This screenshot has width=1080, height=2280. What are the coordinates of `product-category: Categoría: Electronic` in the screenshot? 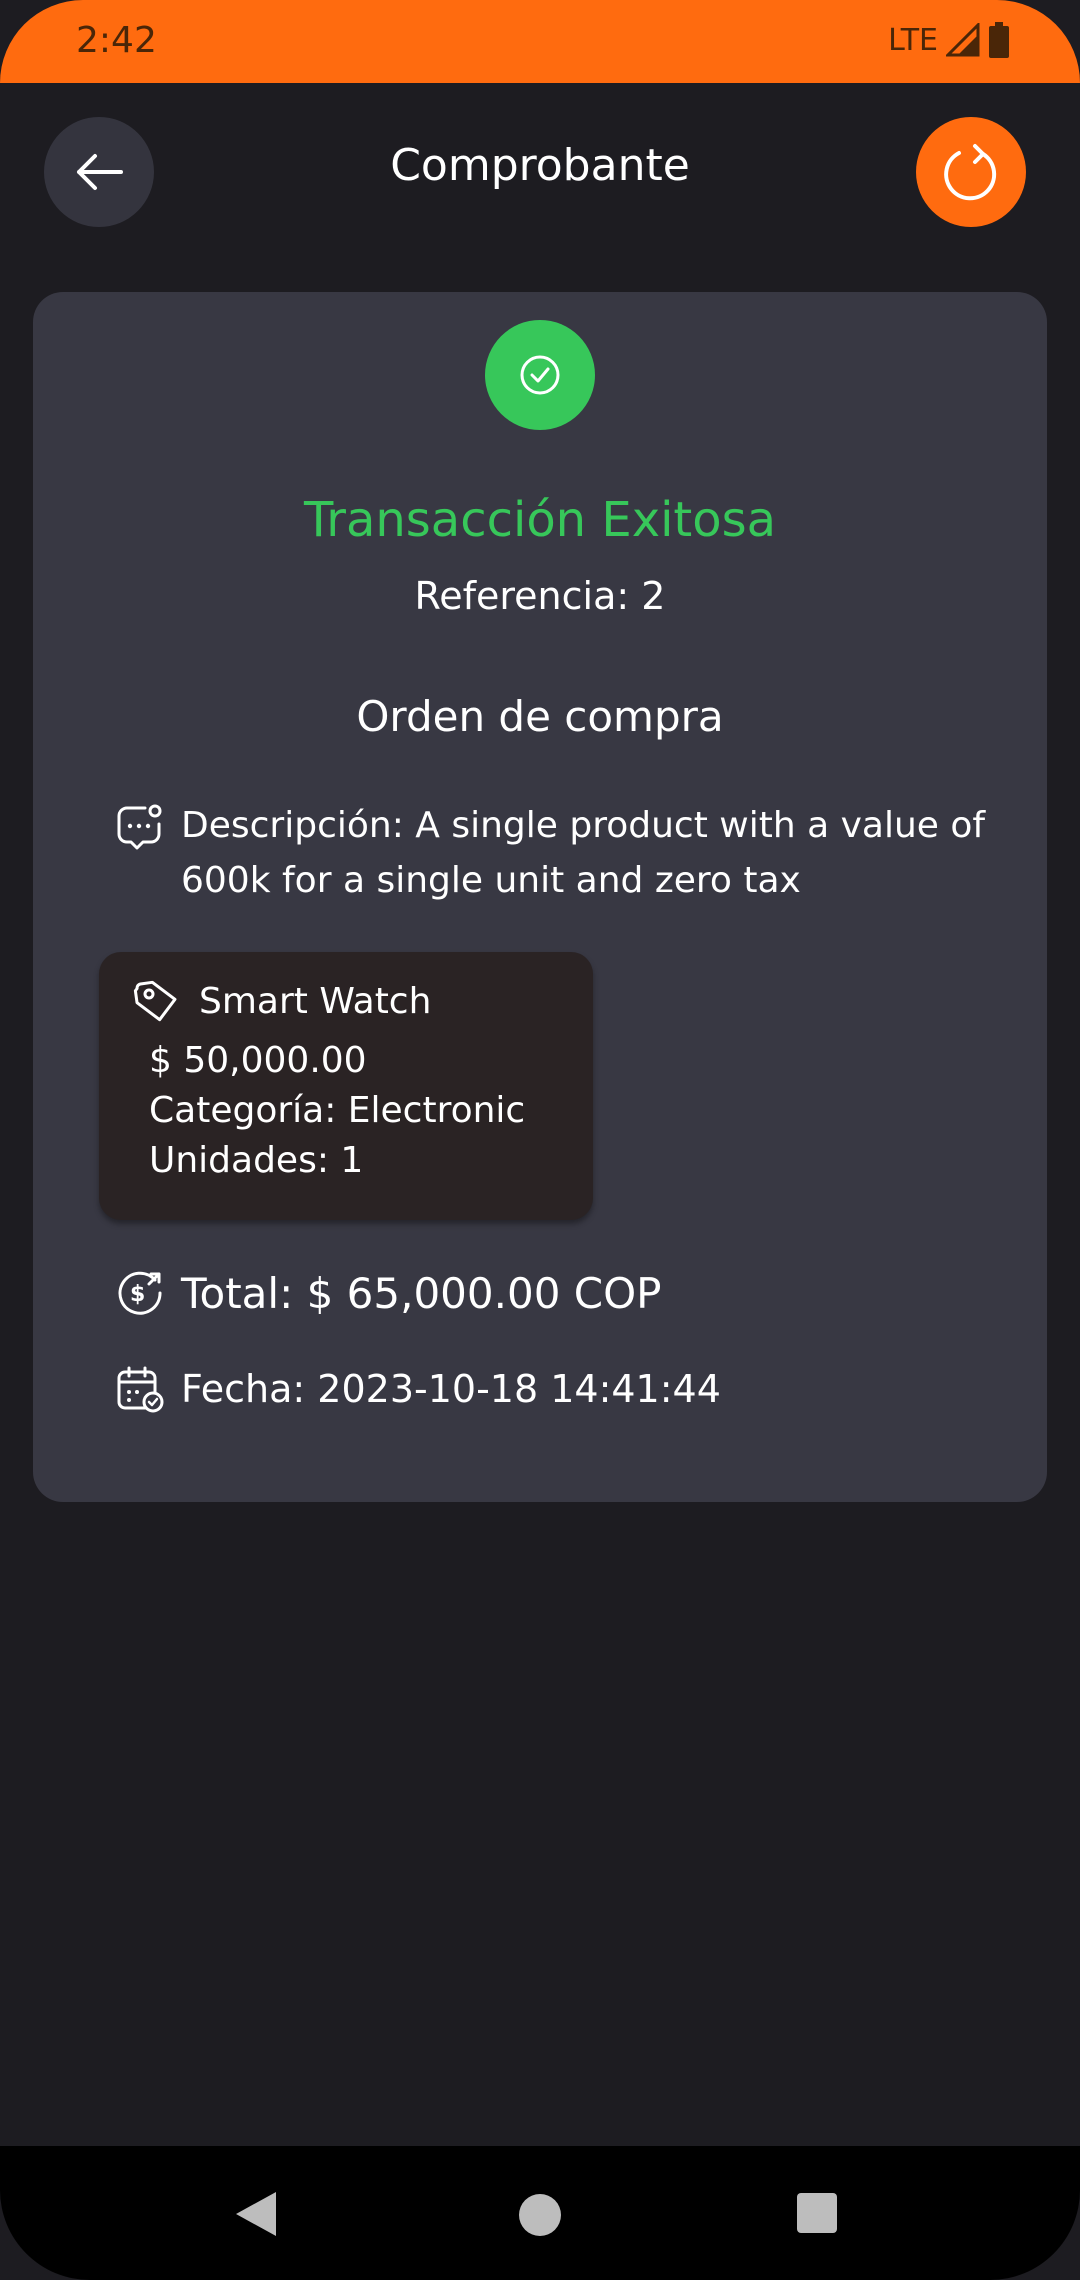 It's located at (337, 1110).